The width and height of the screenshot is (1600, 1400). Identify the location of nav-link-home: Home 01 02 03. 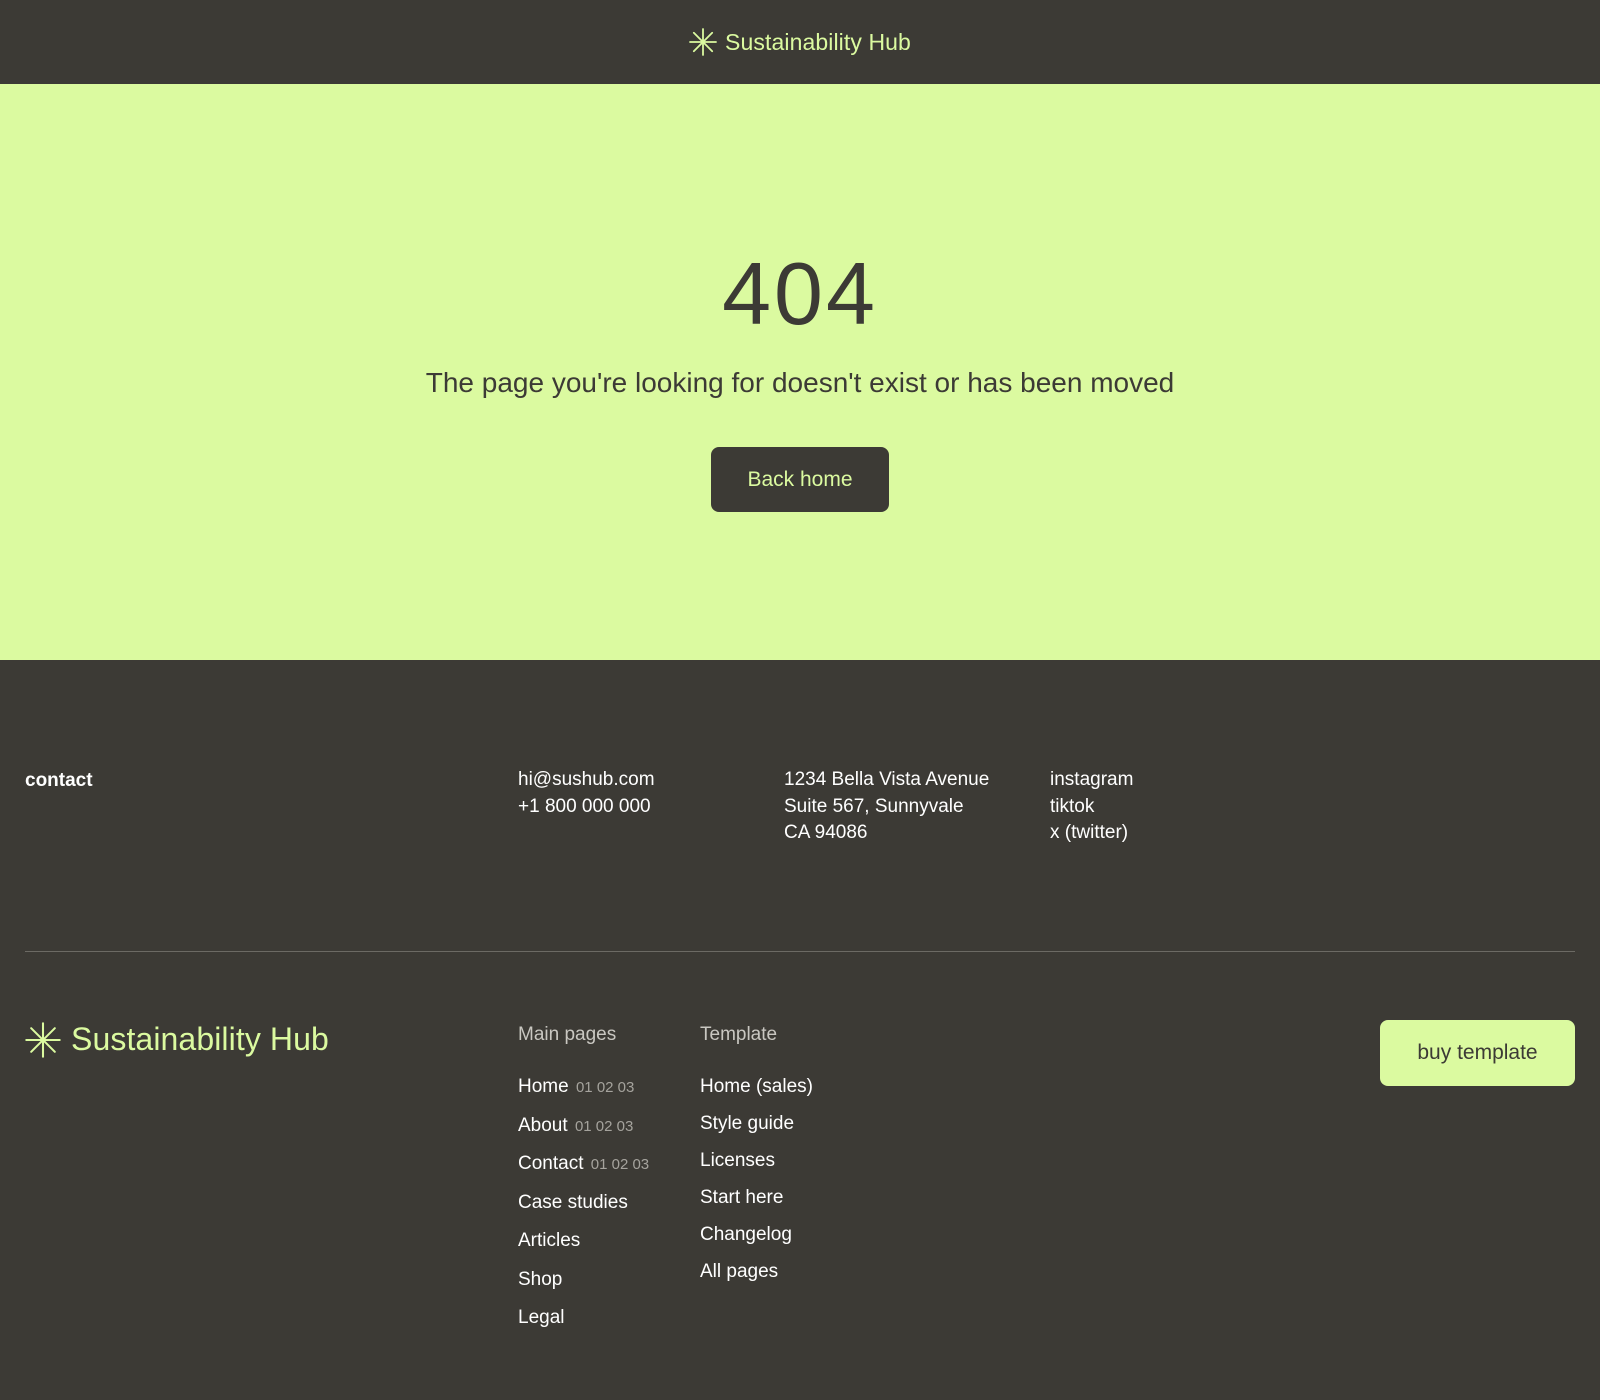
(583, 1094).